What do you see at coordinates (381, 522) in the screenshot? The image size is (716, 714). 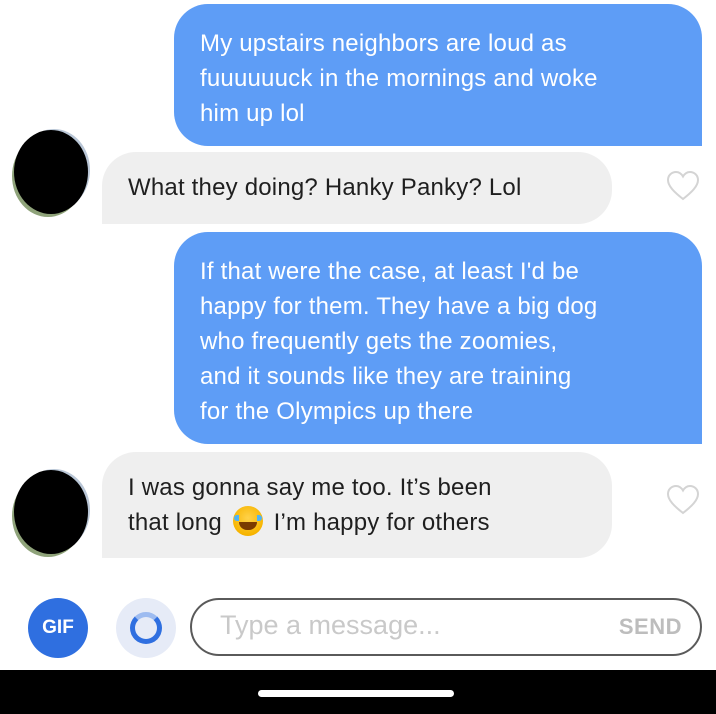 I see `message-text: I’m happy for others` at bounding box center [381, 522].